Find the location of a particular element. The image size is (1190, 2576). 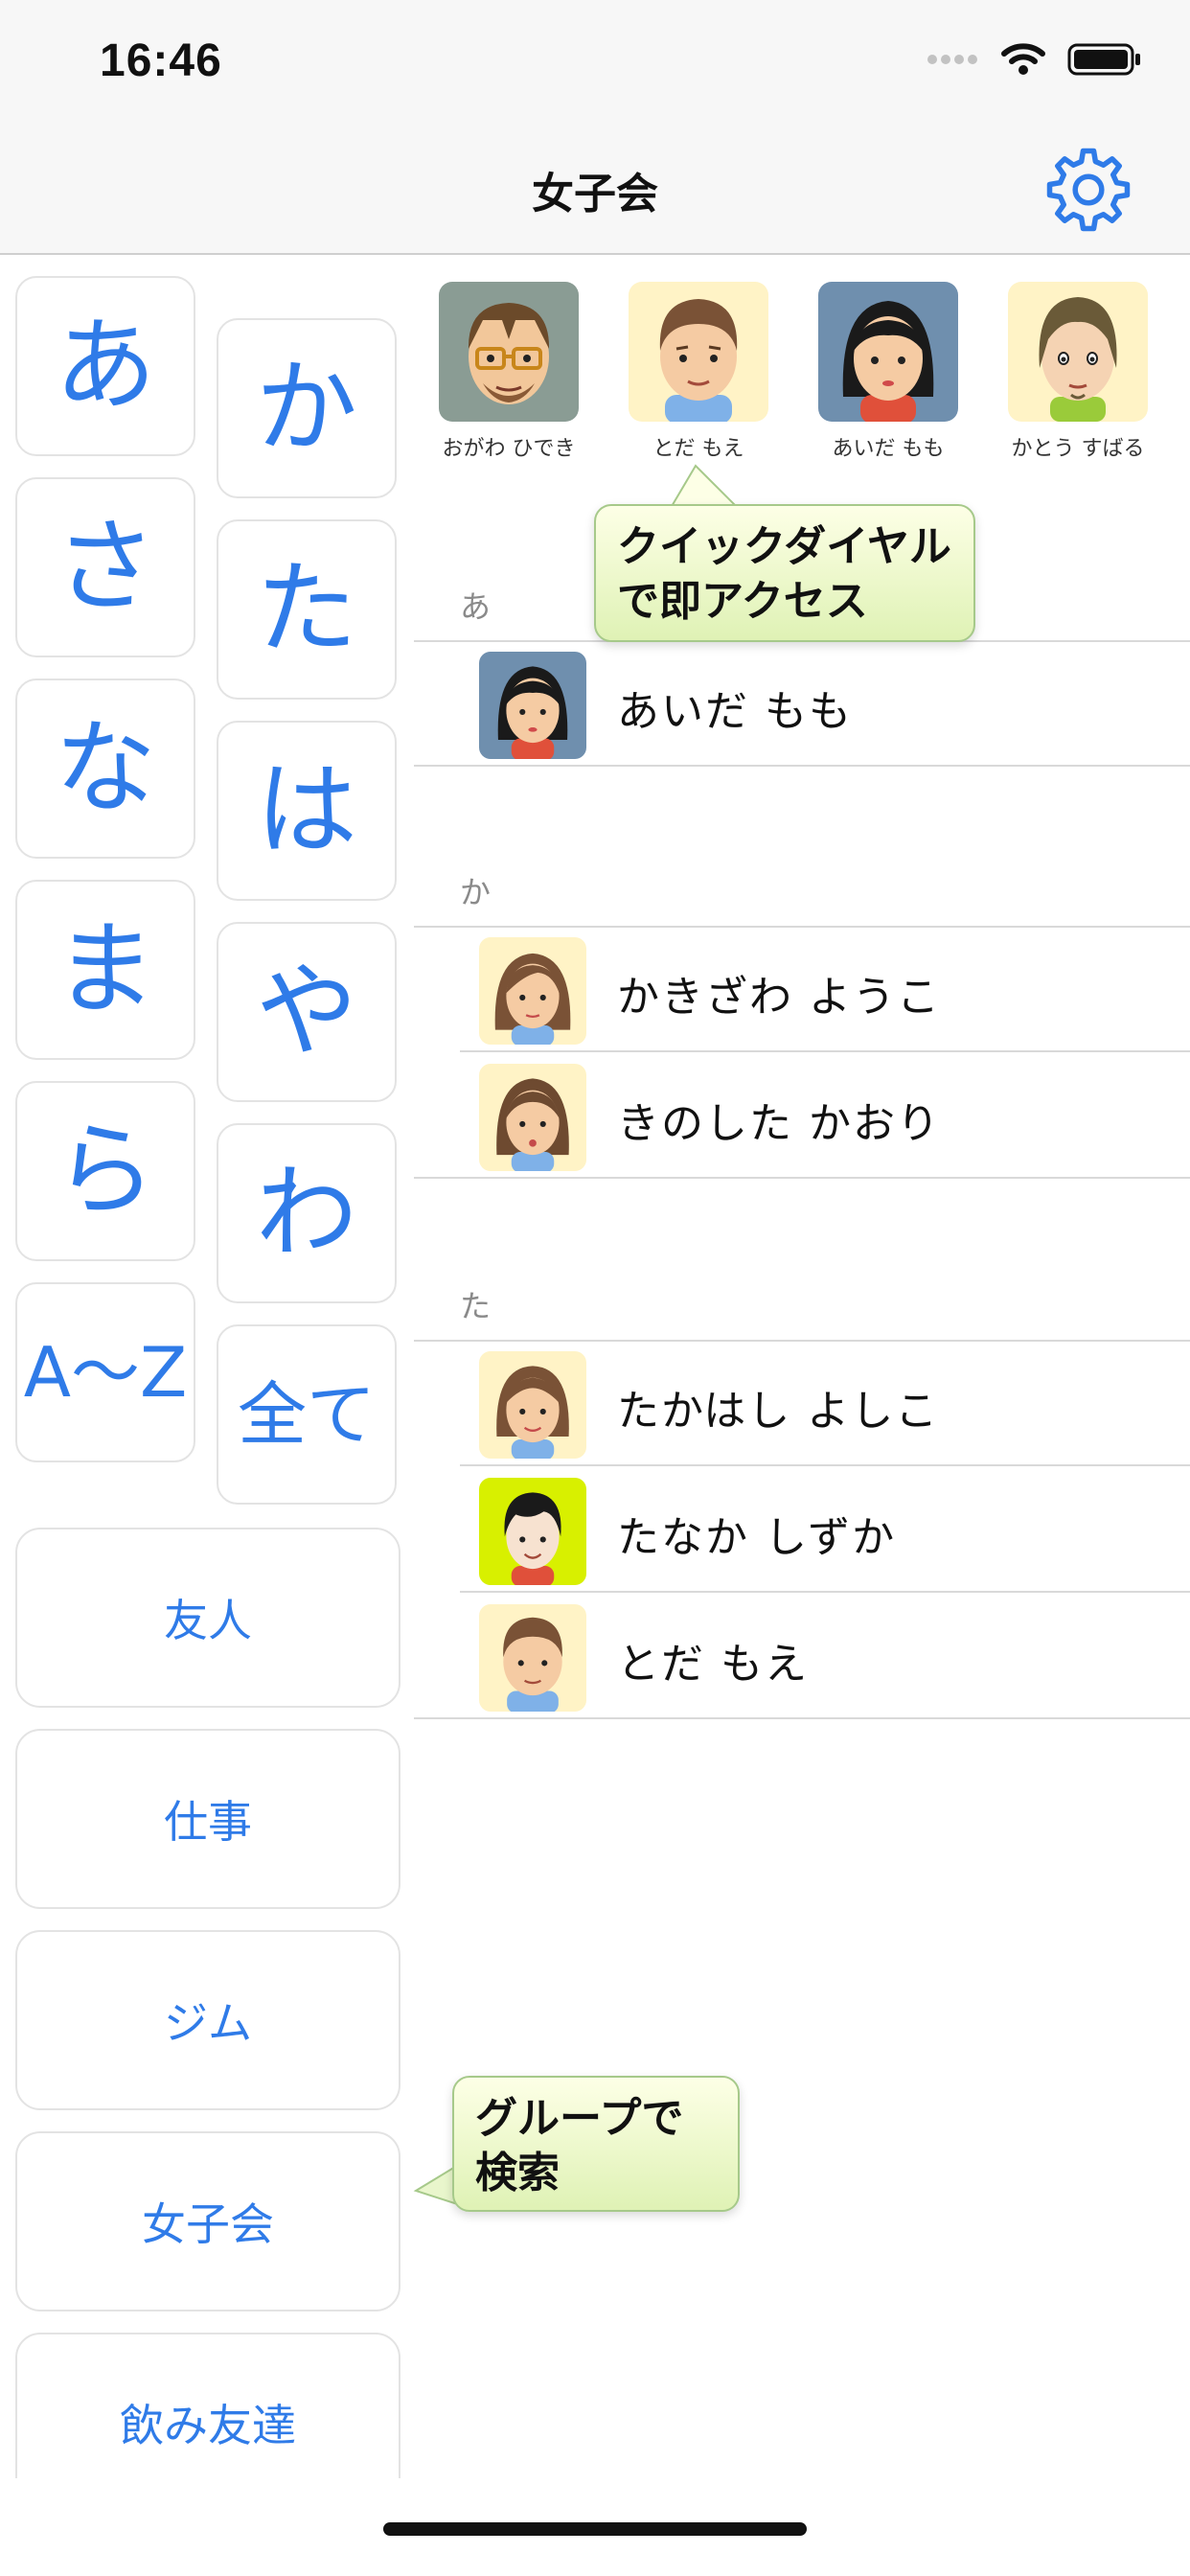

quick-dial-item: とだ もえ is located at coordinates (699, 372).